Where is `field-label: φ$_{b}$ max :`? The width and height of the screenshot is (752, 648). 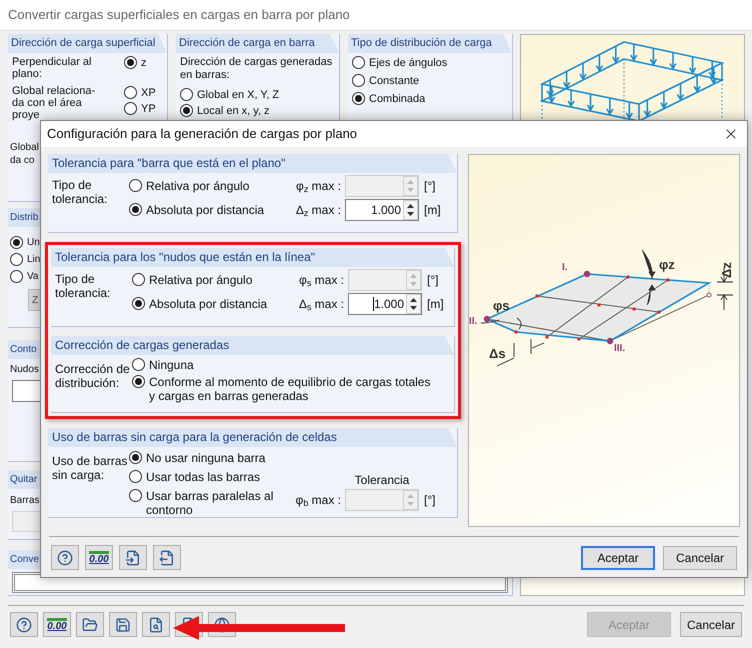 field-label: φ$_{b}$ max : is located at coordinates (317, 500).